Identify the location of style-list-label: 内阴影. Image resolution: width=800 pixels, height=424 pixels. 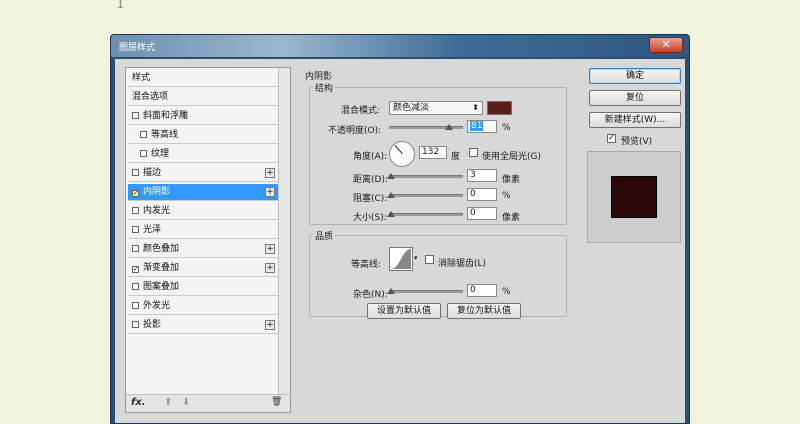
(157, 192).